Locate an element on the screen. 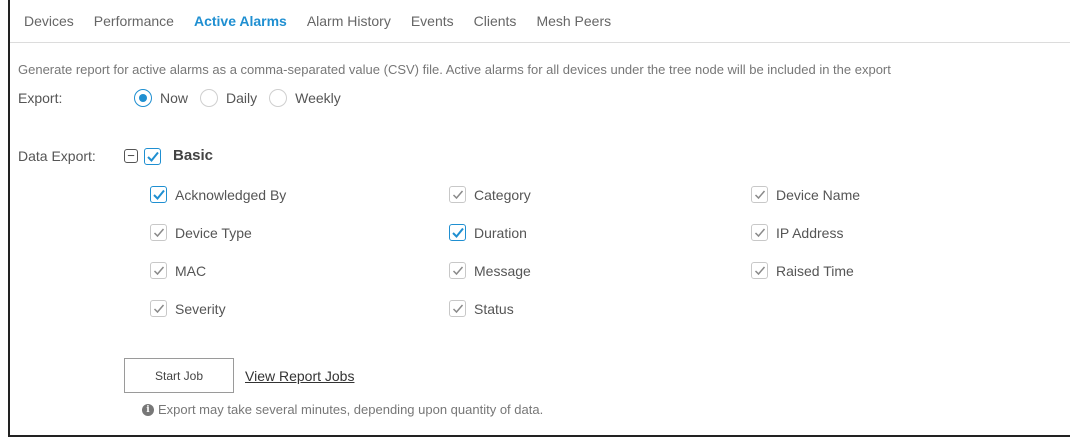  field-message: Message is located at coordinates (490, 270).